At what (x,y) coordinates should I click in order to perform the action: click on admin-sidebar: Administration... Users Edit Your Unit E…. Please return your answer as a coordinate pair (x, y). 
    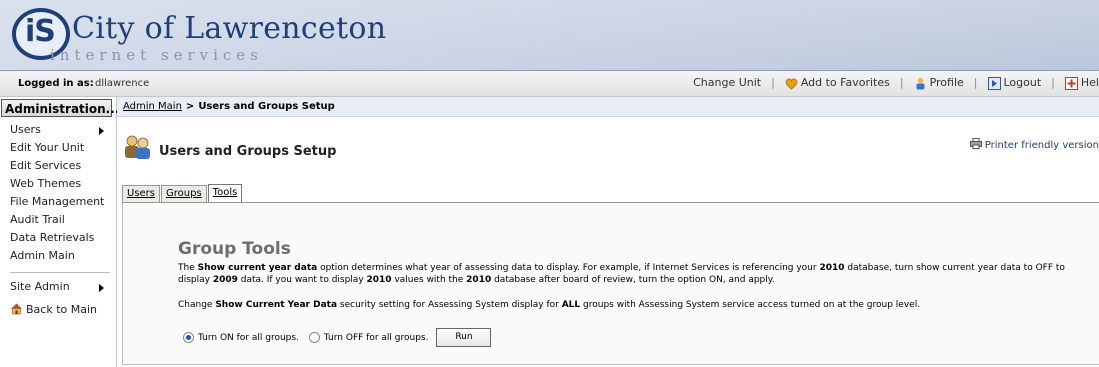
    Looking at the image, I should click on (59, 232).